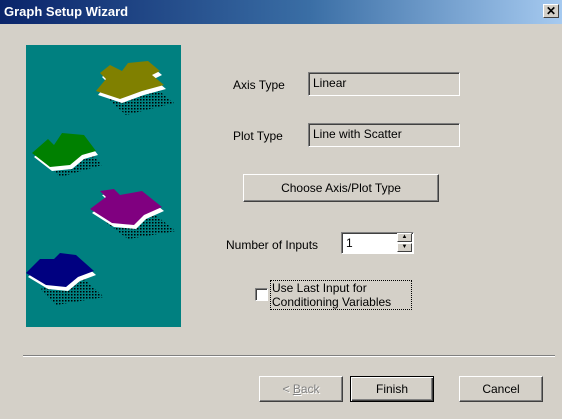 Image resolution: width=562 pixels, height=419 pixels. I want to click on close-icon: ✕, so click(551, 11).